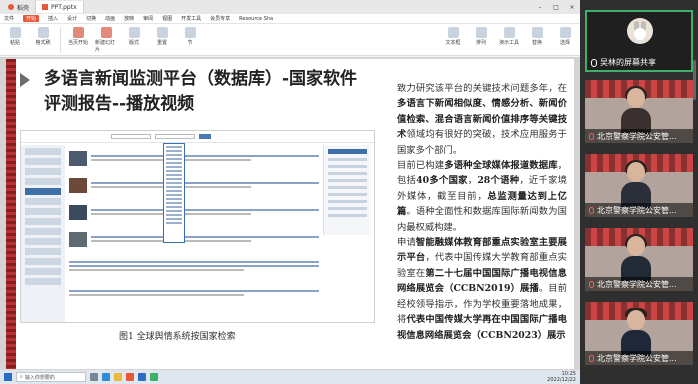 The width and height of the screenshot is (698, 384). Describe the element at coordinates (39, 377) in the screenshot. I see `taskbar-search-placeholder: 输入你想要的` at that location.